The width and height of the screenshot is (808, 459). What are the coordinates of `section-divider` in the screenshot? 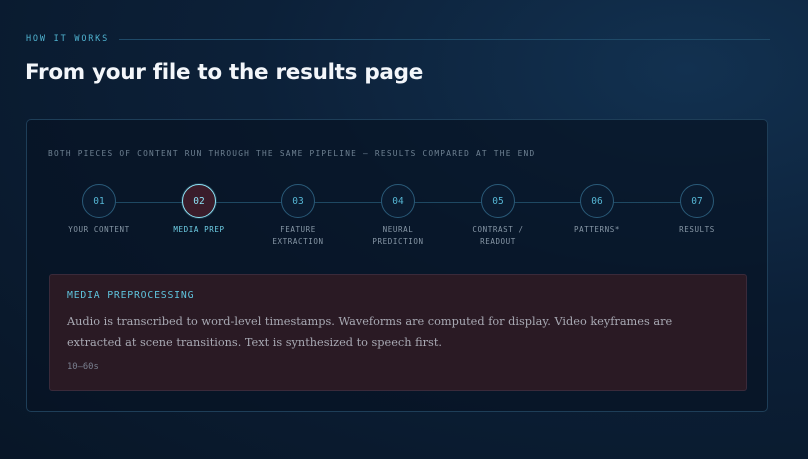 It's located at (444, 39).